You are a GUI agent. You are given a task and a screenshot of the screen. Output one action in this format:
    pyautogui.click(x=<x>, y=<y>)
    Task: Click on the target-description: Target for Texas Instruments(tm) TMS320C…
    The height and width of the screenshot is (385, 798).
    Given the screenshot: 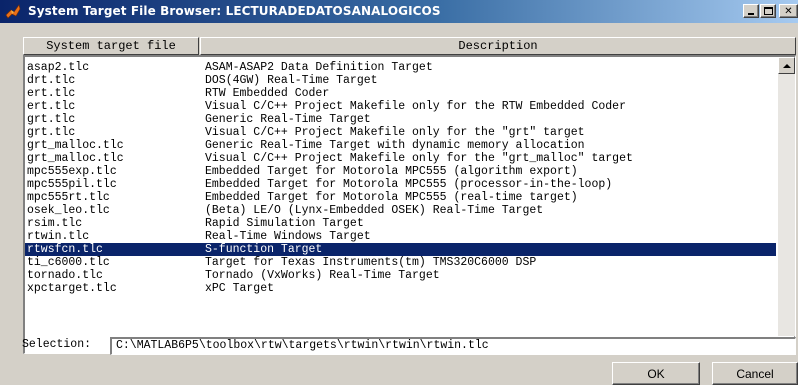 What is the action you would take?
    pyautogui.click(x=371, y=262)
    